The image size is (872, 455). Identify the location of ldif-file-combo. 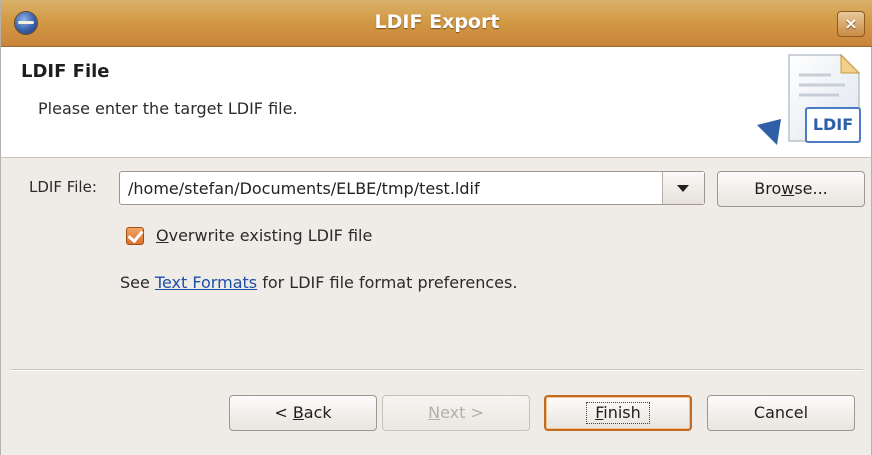
(412, 188).